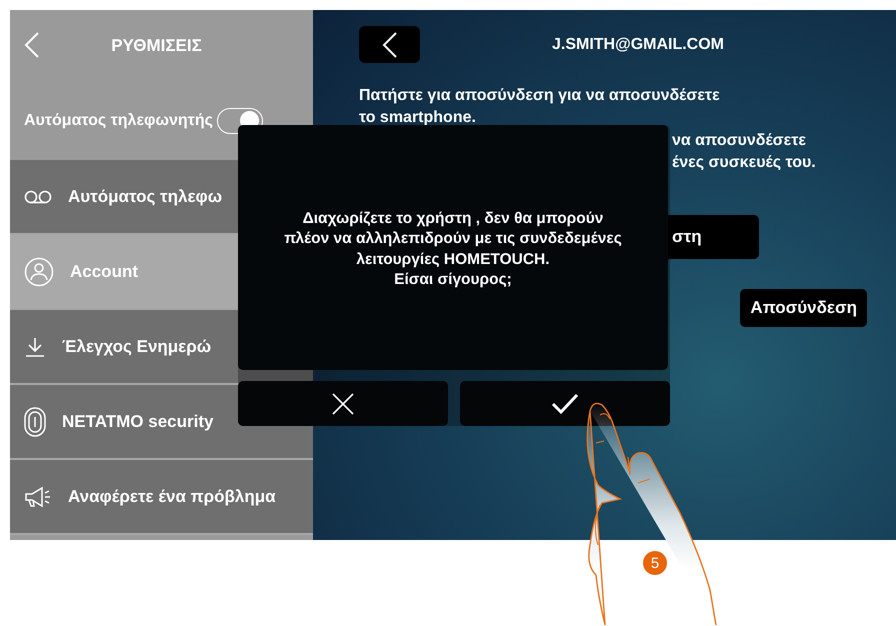 The image size is (896, 626). Describe the element at coordinates (118, 121) in the screenshot. I see `toggle-label: Αυτόματος τηλεφωνητής` at that location.